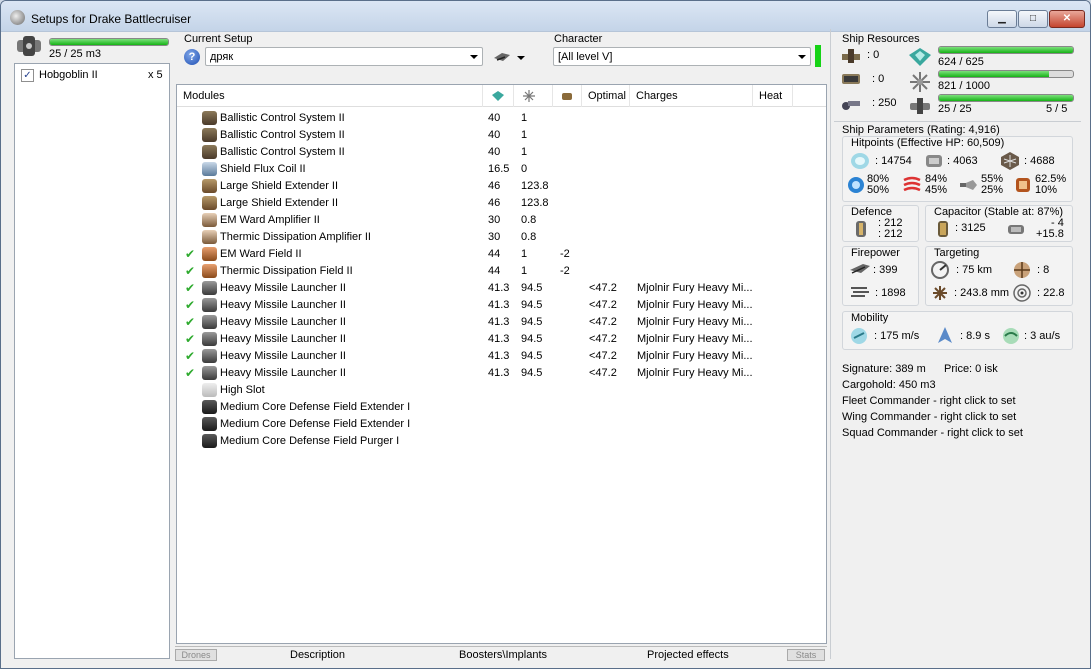 Image resolution: width=1091 pixels, height=669 pixels. What do you see at coordinates (270, 220) in the screenshot?
I see `module-name: EM Ward Amplifier II` at bounding box center [270, 220].